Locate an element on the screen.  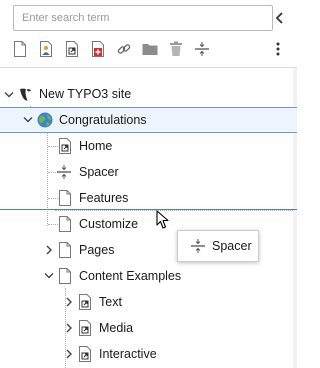
page-toolbar is located at coordinates (113, 49).